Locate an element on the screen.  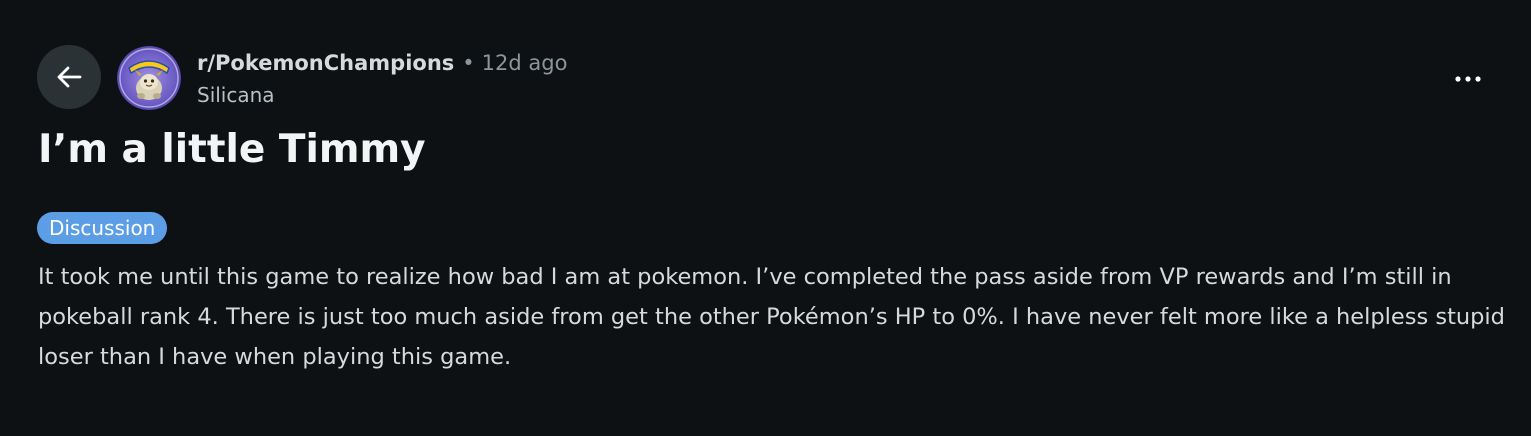
subreddit-avatar is located at coordinates (149, 78).